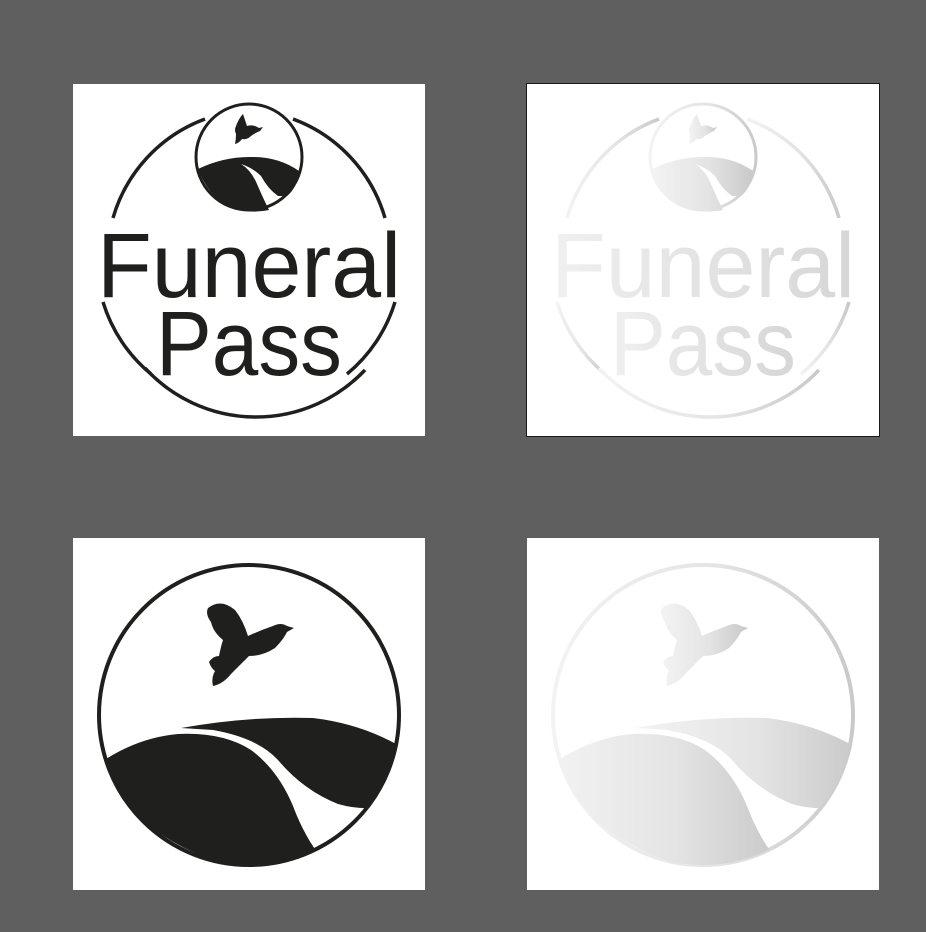  Describe the element at coordinates (249, 157) in the screenshot. I see `emblem-small` at that location.